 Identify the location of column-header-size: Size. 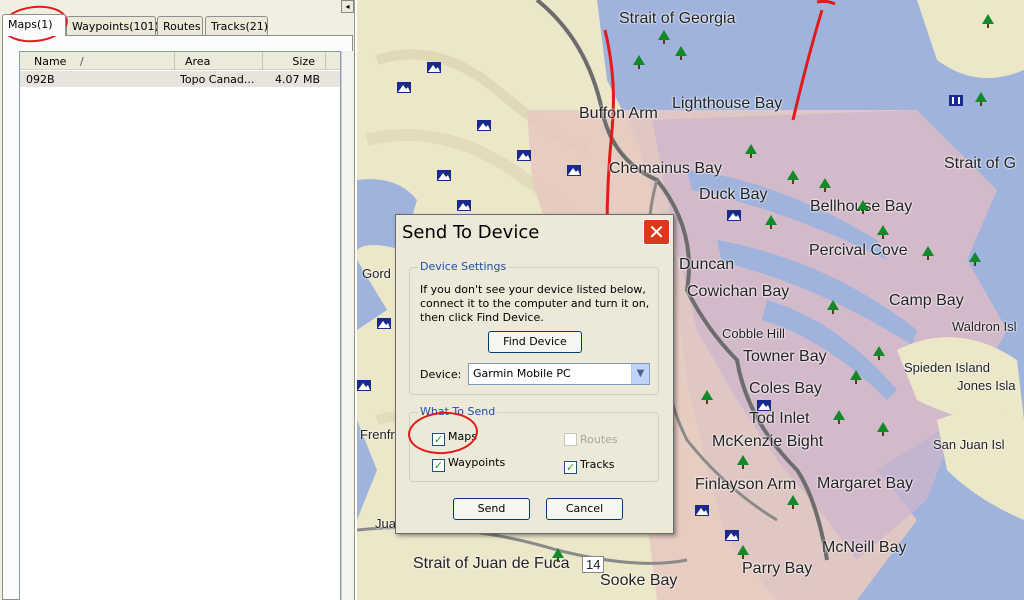
(294, 61).